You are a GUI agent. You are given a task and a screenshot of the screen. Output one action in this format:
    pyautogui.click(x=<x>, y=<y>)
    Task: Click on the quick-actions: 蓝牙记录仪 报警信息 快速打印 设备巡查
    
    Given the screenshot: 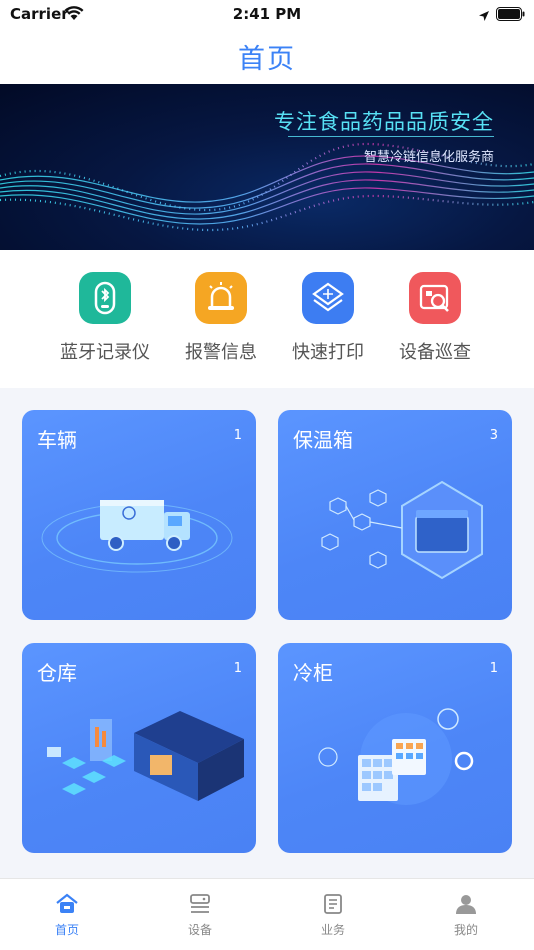 What is the action you would take?
    pyautogui.click(x=267, y=319)
    